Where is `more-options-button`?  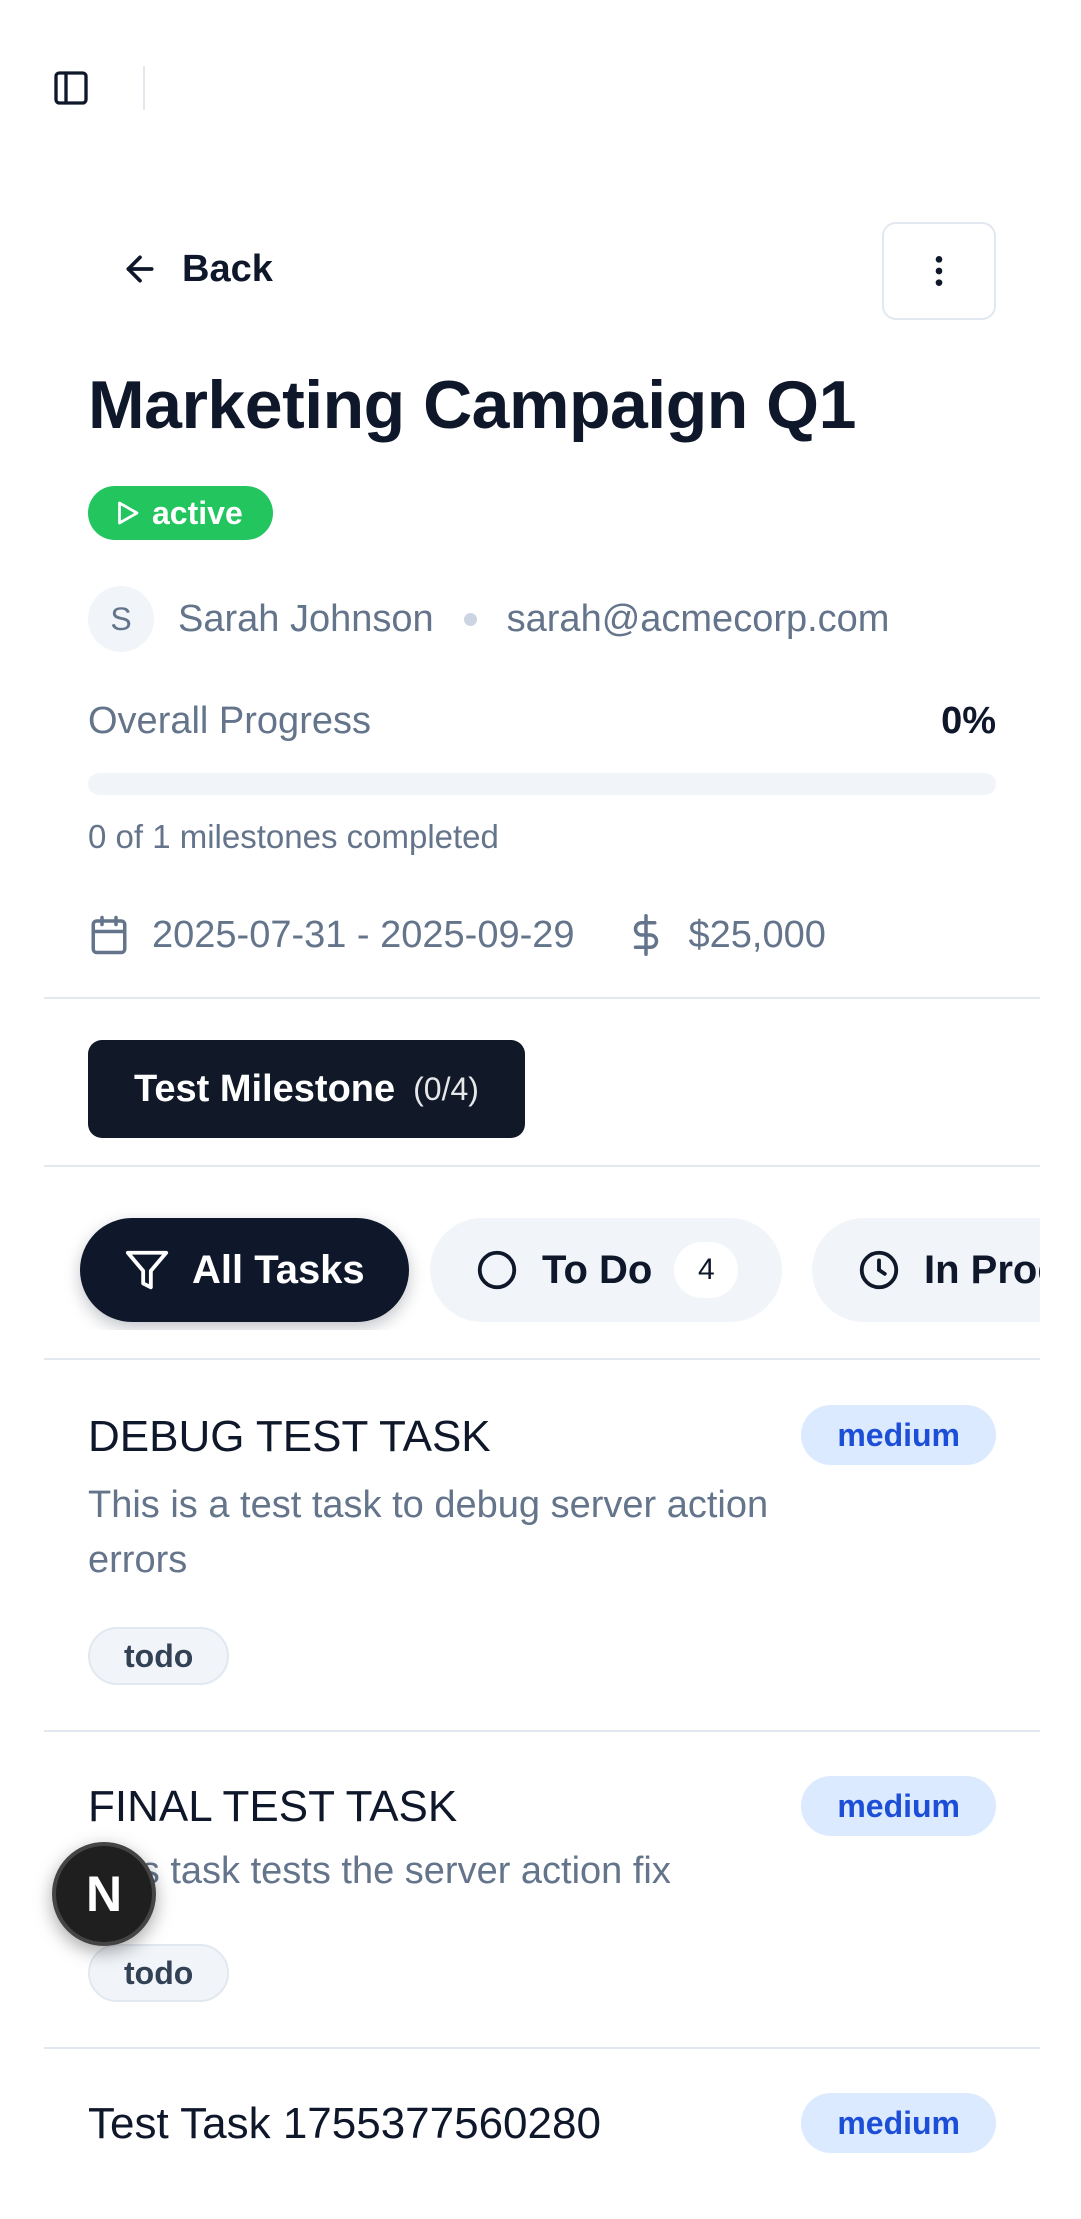
more-options-button is located at coordinates (939, 271).